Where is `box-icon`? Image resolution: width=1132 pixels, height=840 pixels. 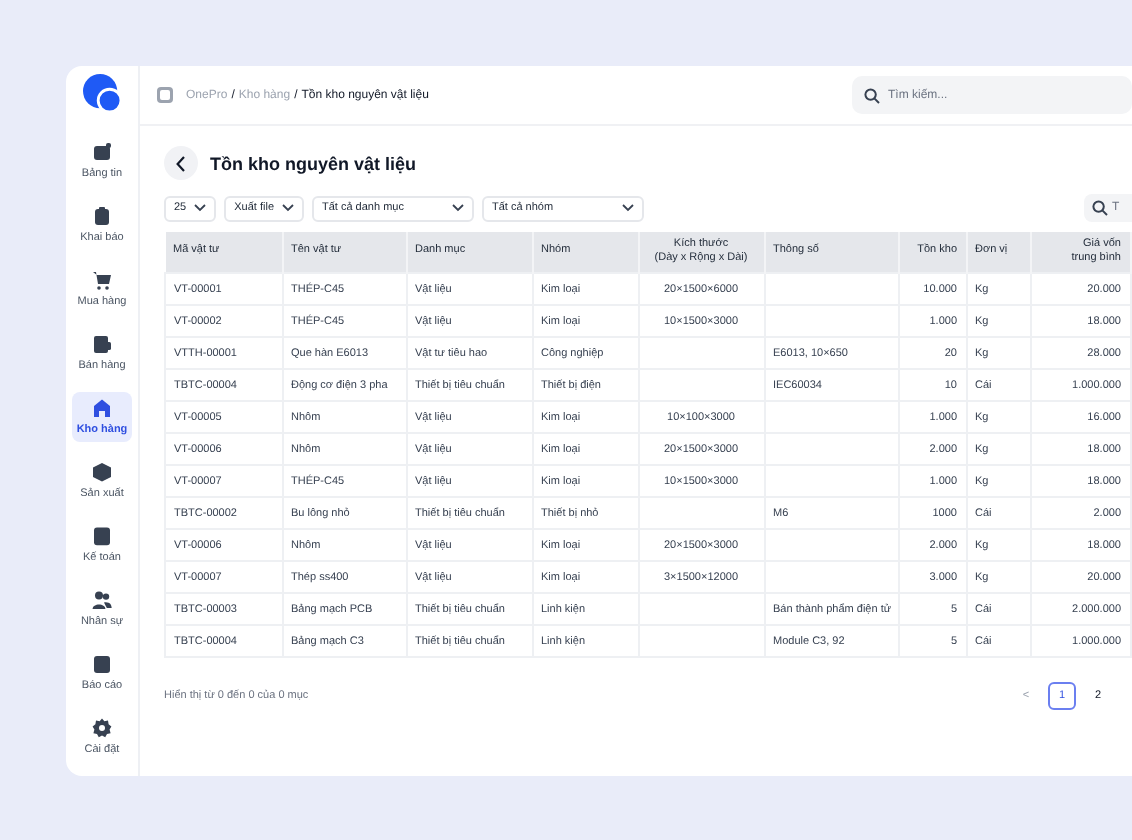 box-icon is located at coordinates (102, 472).